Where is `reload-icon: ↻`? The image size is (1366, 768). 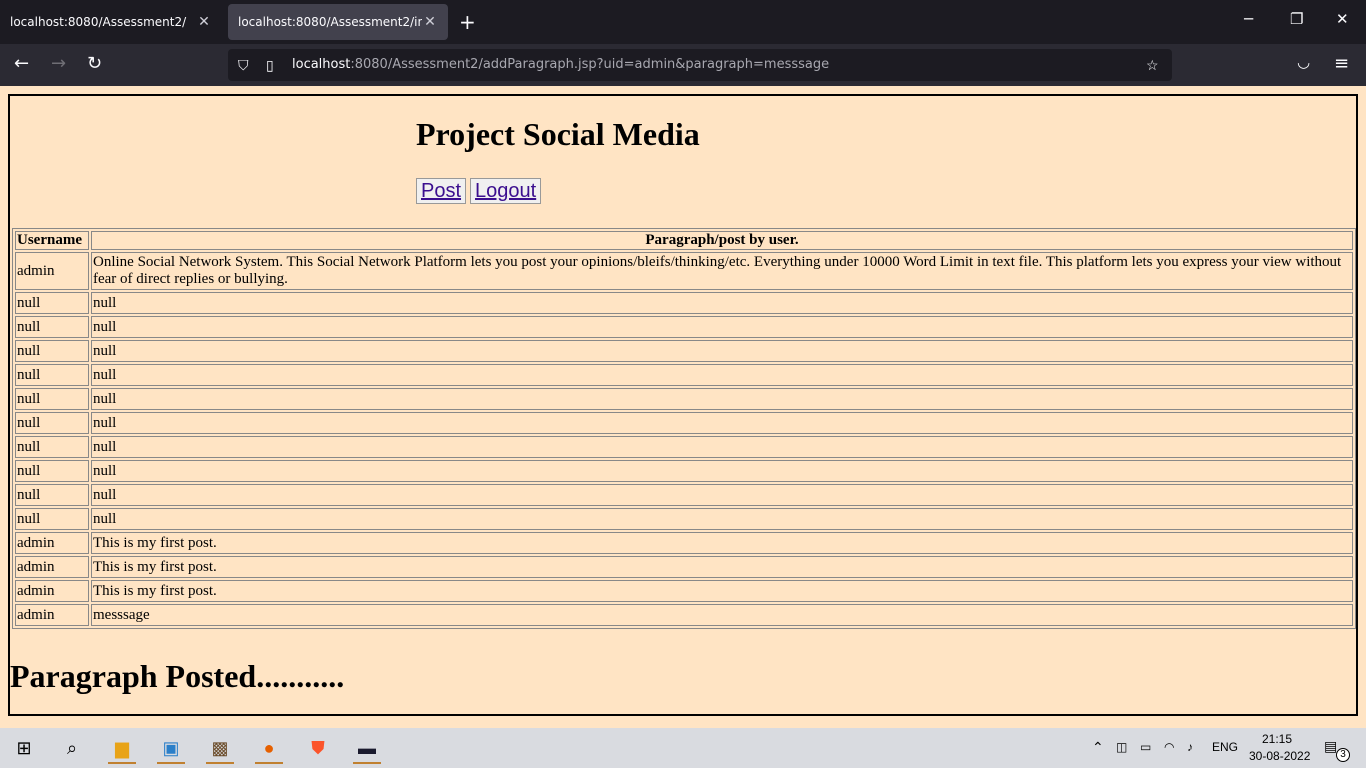 reload-icon: ↻ is located at coordinates (94, 63).